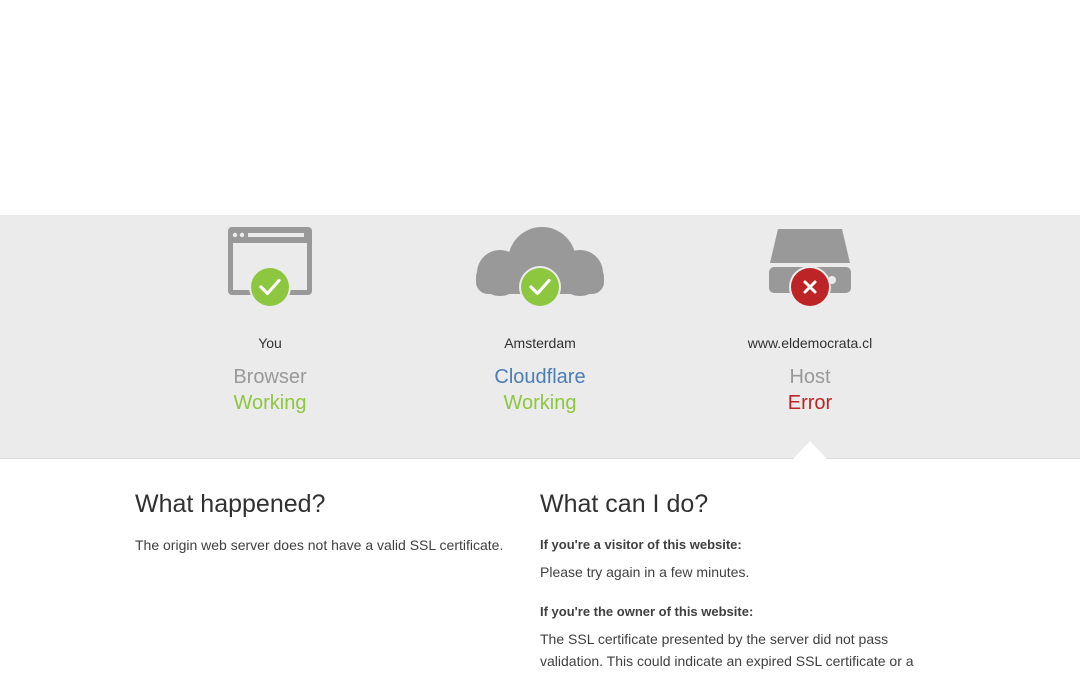 The width and height of the screenshot is (1080, 675). I want to click on cloudflare-link: Cloudflare, so click(540, 379).